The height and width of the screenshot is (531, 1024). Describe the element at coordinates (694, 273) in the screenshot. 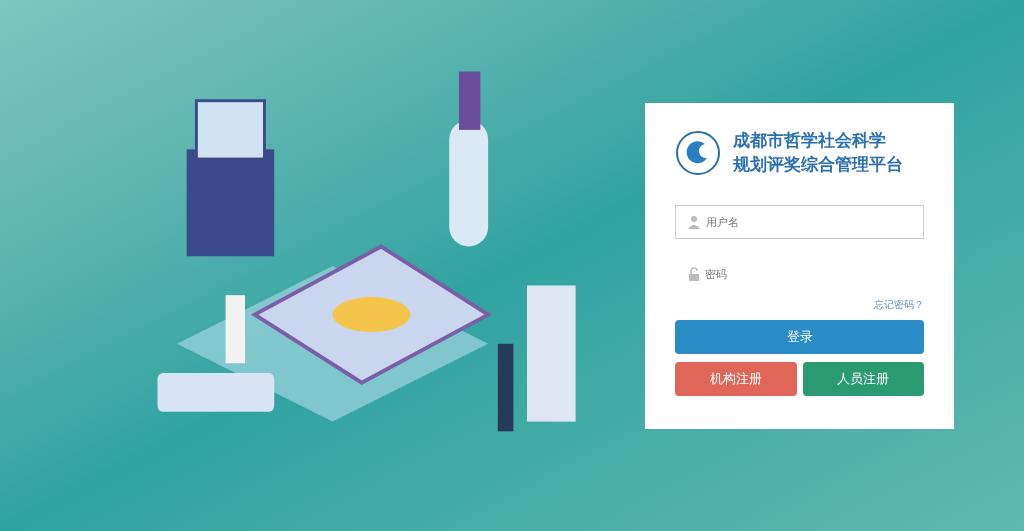

I see `lock-icon` at that location.